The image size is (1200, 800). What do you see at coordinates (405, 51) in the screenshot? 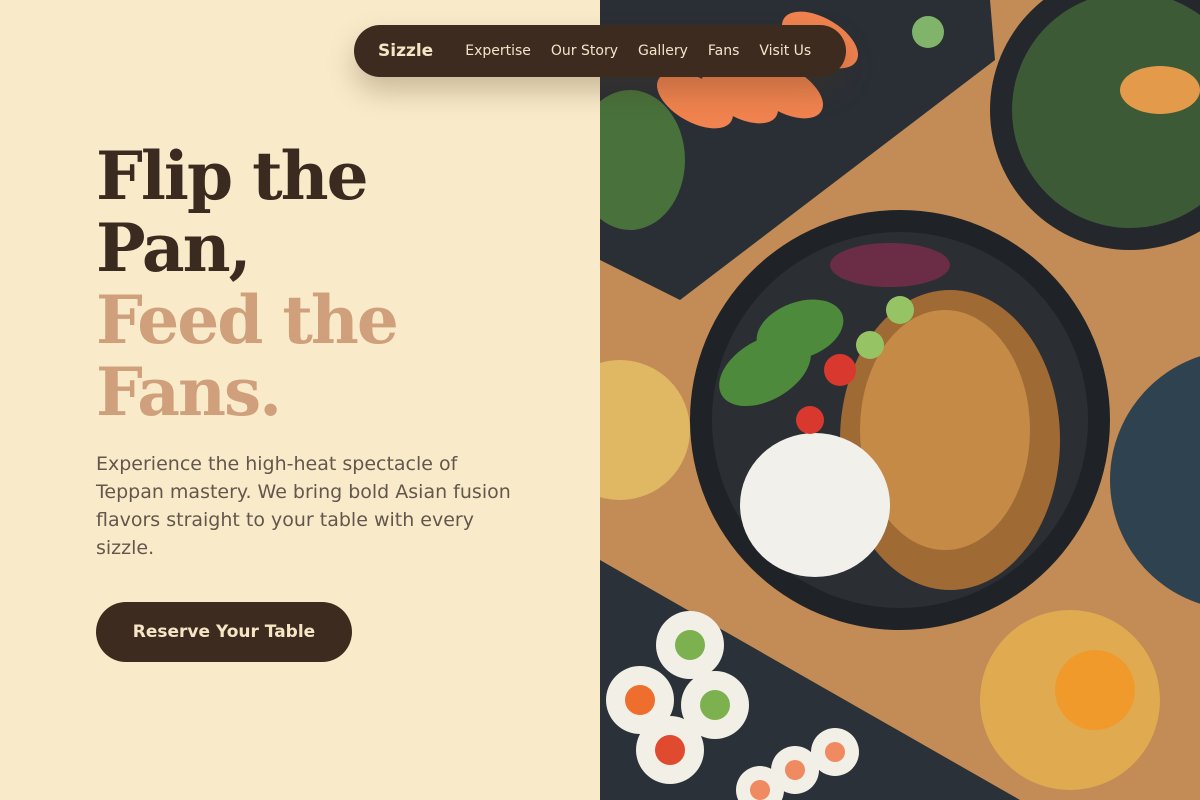
I see `brand-logo: Sizzle` at bounding box center [405, 51].